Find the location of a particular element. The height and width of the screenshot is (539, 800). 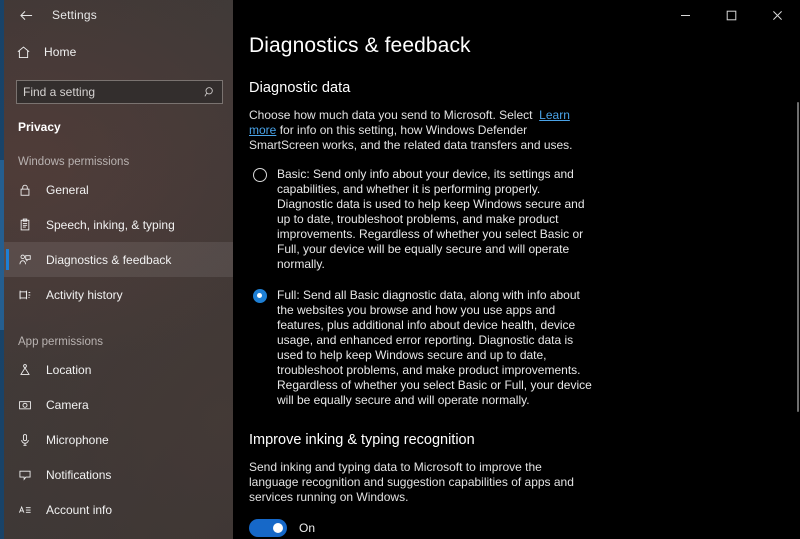

diagnostic-data-heading: Diagnostic data is located at coordinates (300, 88).